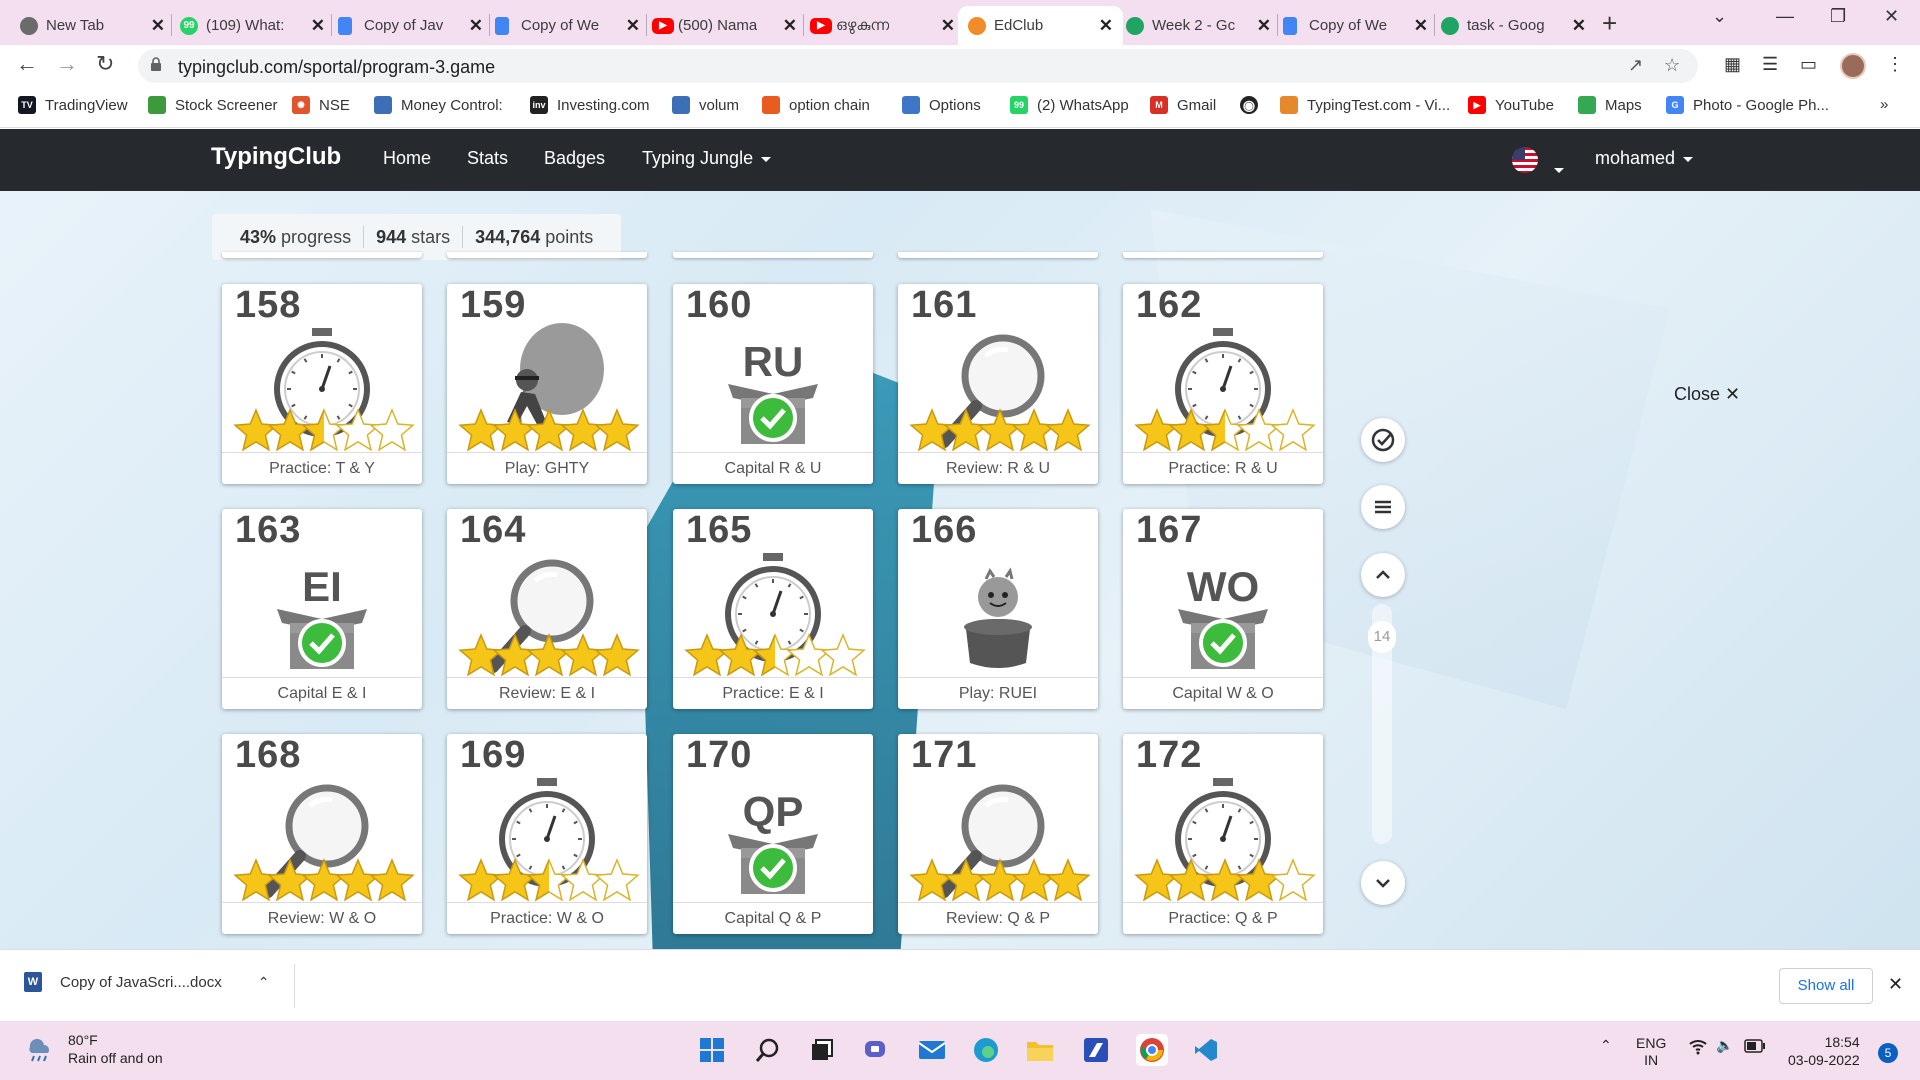 This screenshot has width=1920, height=1080. What do you see at coordinates (146, 982) in the screenshot?
I see `download-item: W Copy of JavaScri....docx ⌃` at bounding box center [146, 982].